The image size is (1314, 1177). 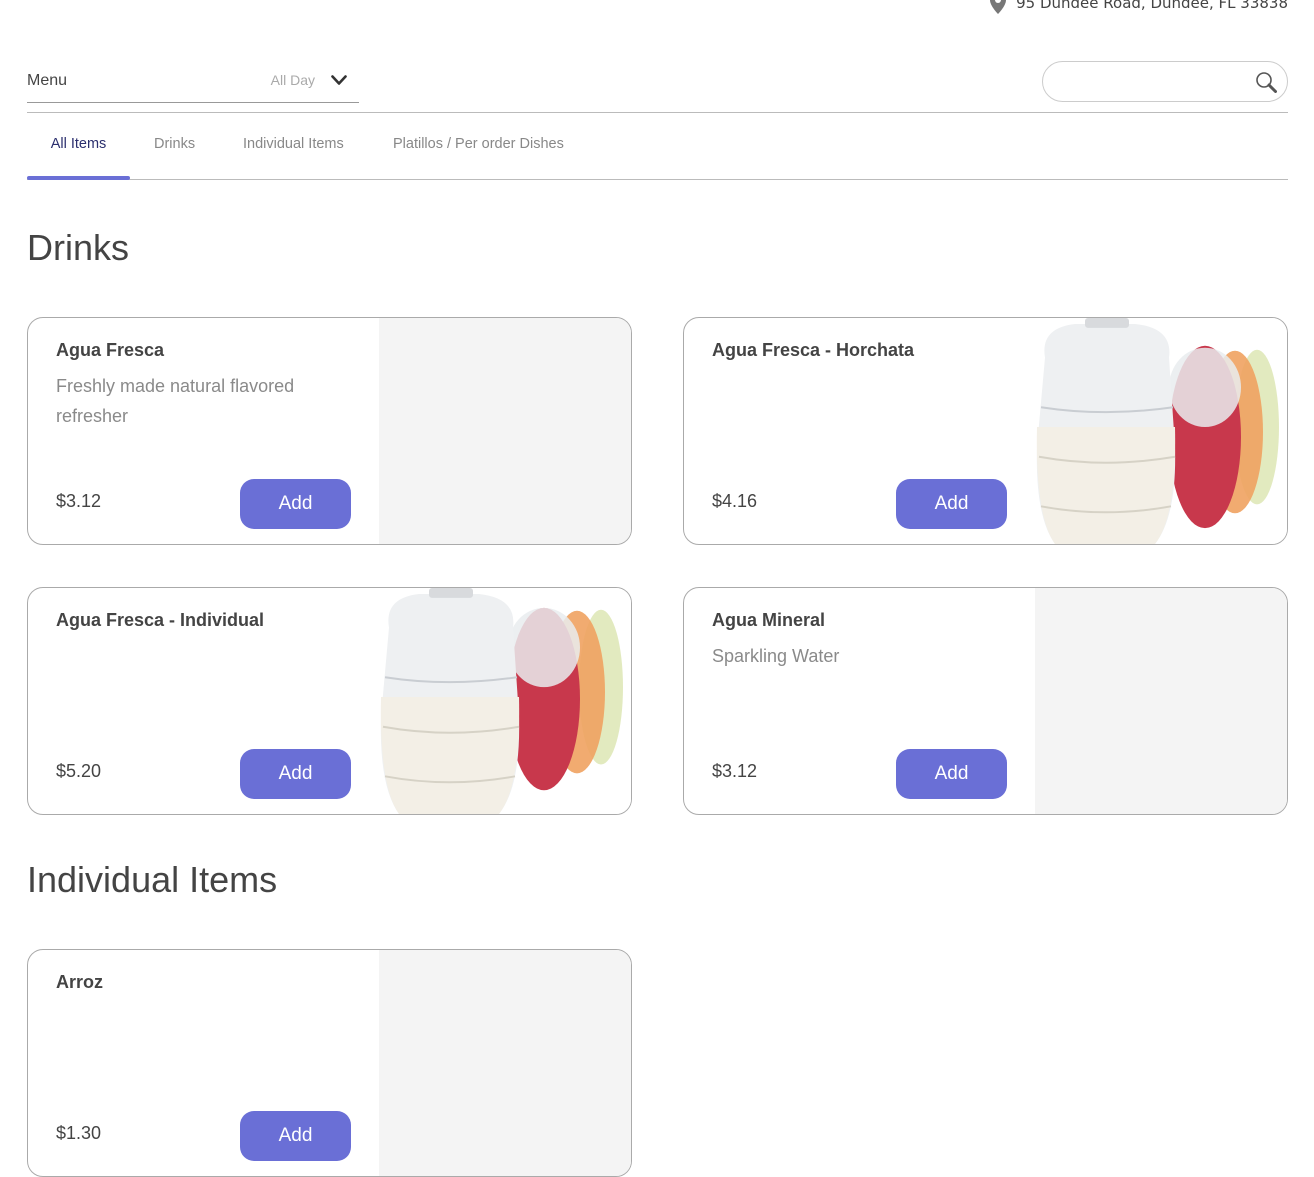 I want to click on chevron-down-icon, so click(x=339, y=80).